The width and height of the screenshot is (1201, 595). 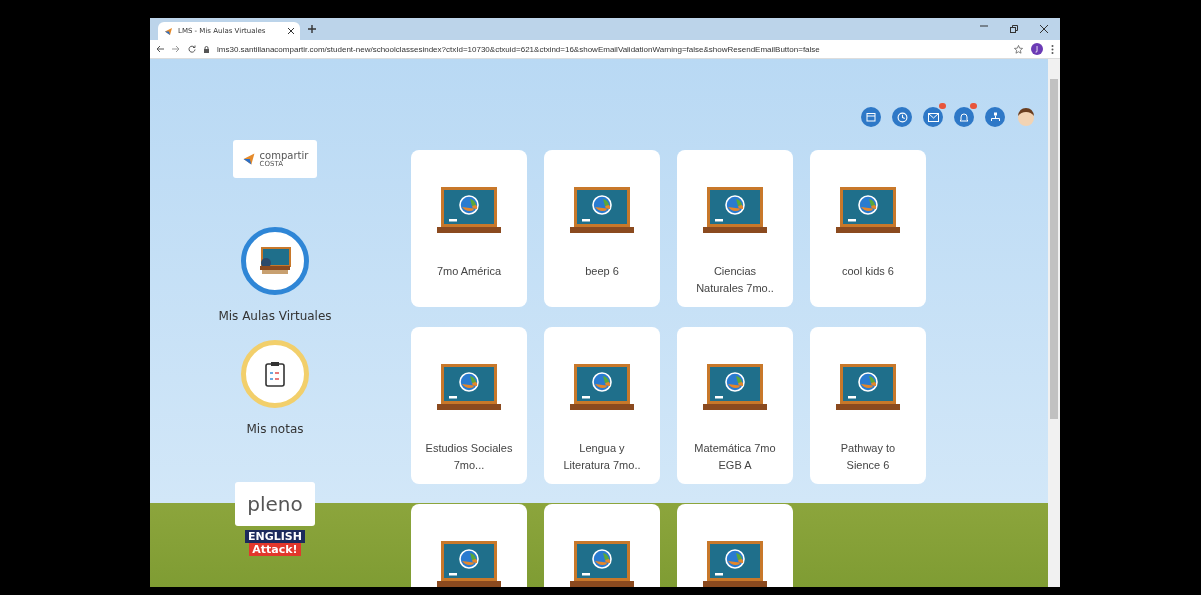 I want to click on reload-icon, so click(x=192, y=49).